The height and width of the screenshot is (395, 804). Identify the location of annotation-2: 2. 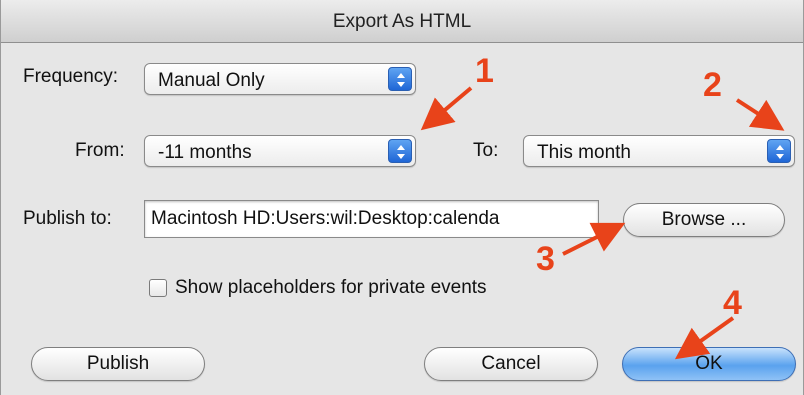
(712, 85).